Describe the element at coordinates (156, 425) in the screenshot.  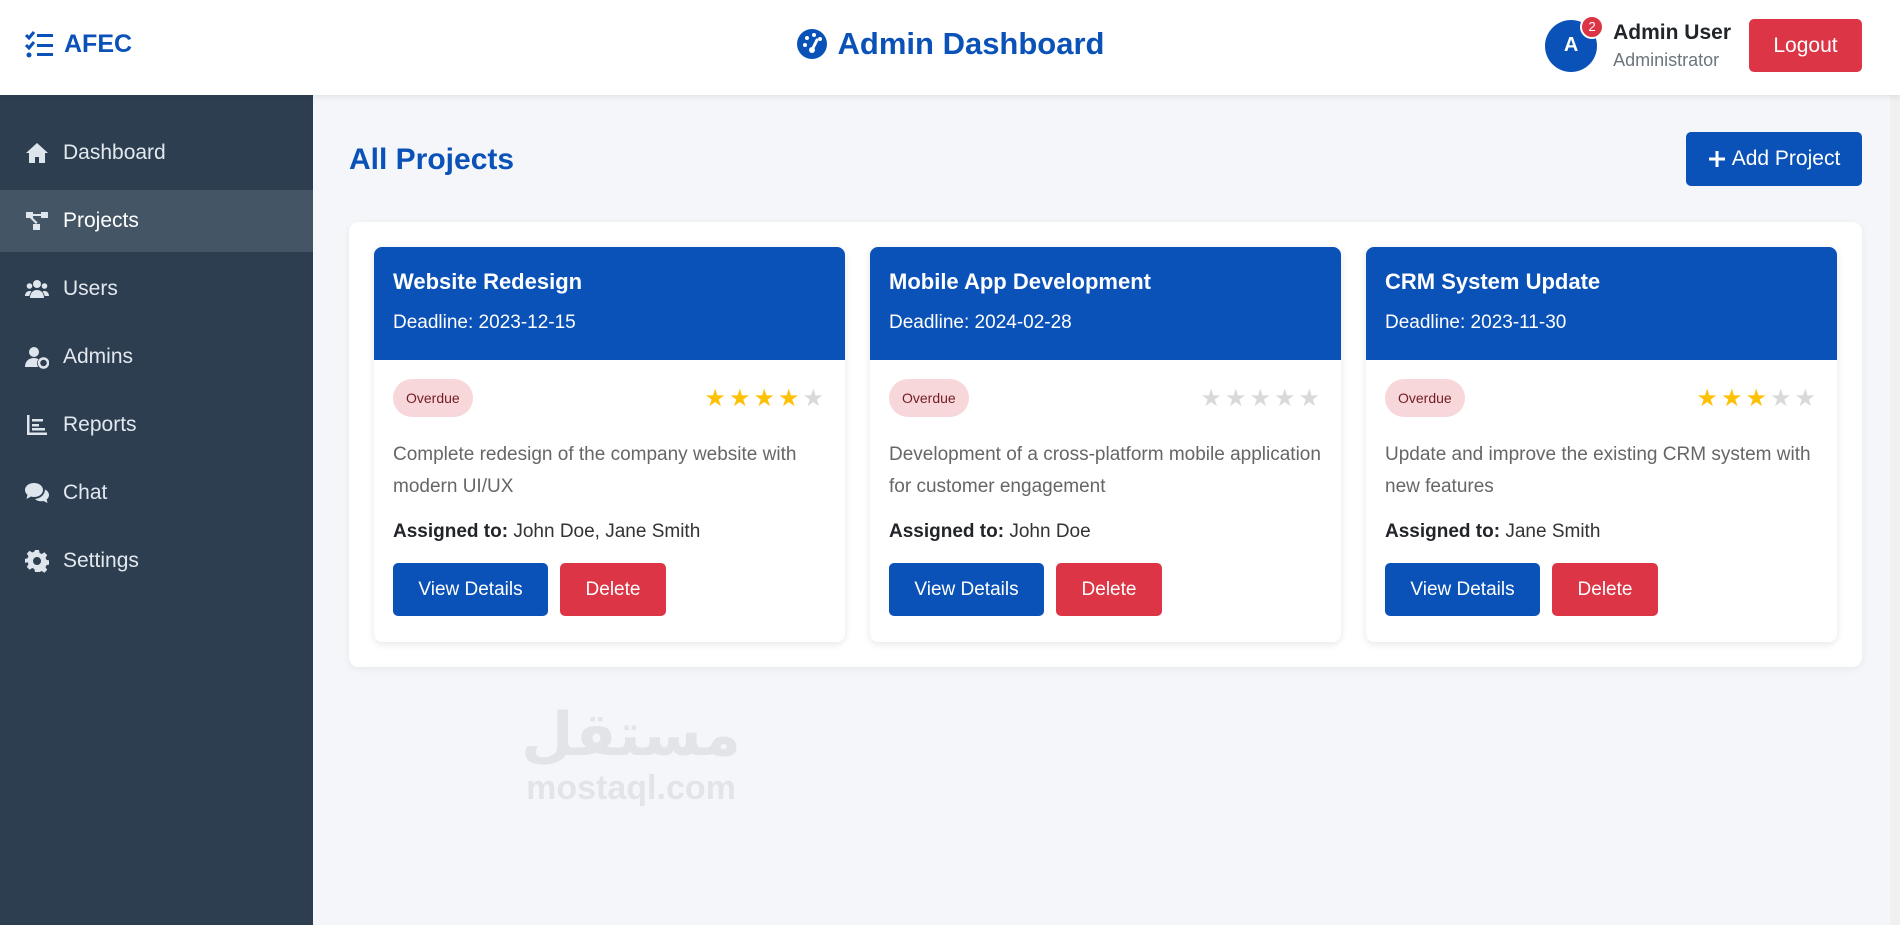
I see `sidebar-item-reports: Reports` at that location.